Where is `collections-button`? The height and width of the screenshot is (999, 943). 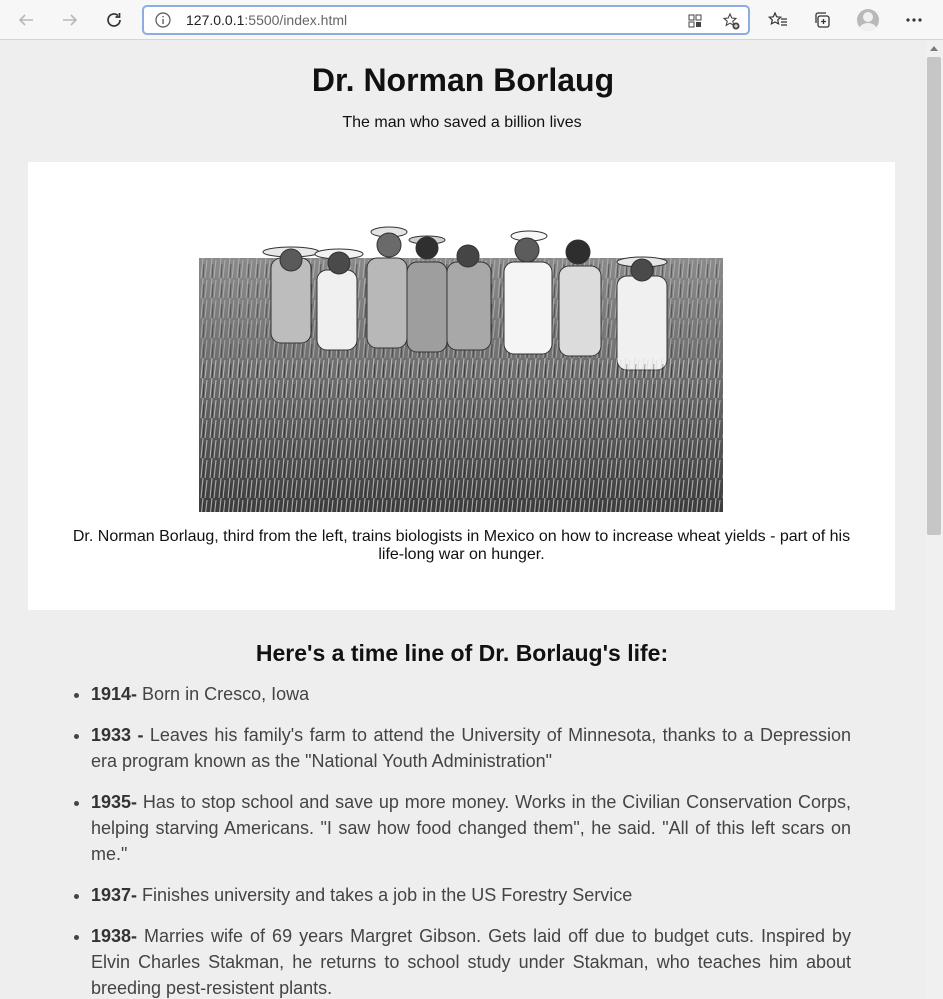 collections-button is located at coordinates (822, 20).